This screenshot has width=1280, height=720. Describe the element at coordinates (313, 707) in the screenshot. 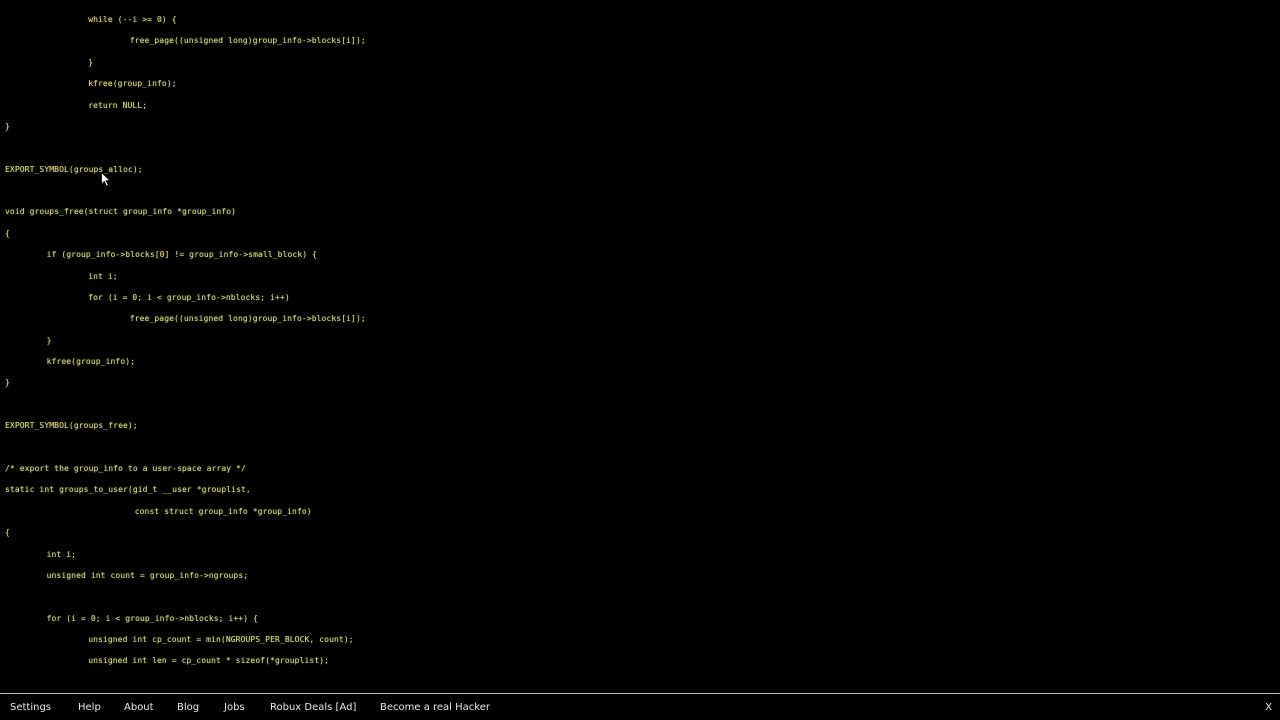

I see `menu-item-robux-deals: Robux Deals [Ad]` at that location.